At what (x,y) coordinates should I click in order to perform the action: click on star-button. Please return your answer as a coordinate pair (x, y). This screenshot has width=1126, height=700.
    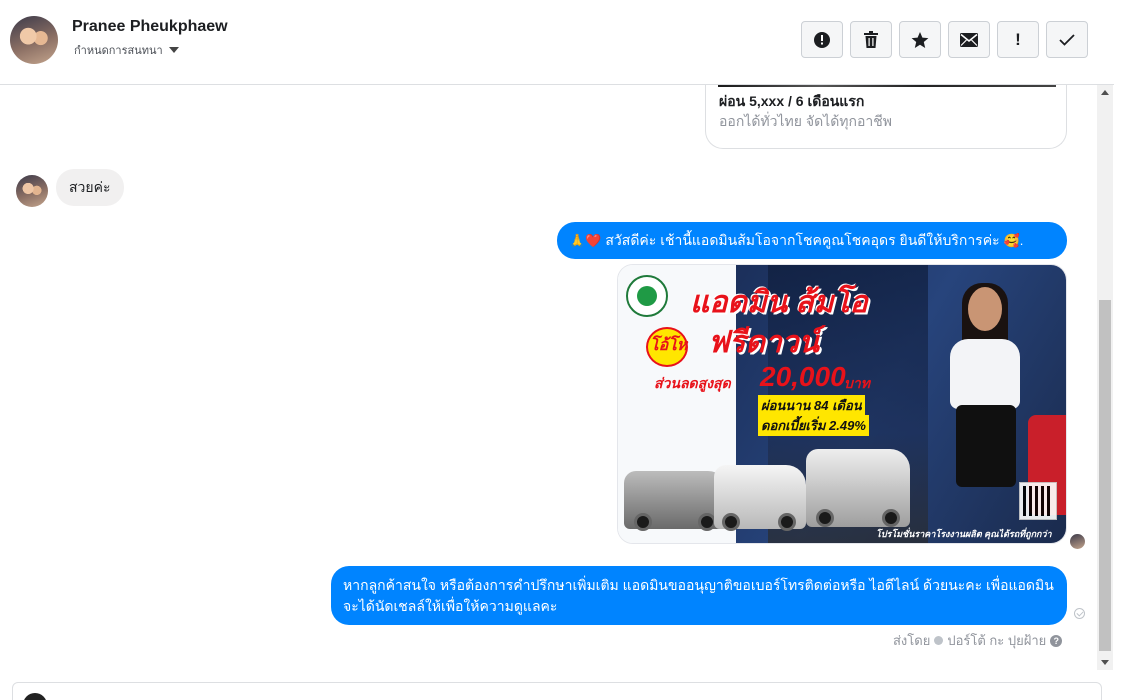
    Looking at the image, I should click on (920, 39).